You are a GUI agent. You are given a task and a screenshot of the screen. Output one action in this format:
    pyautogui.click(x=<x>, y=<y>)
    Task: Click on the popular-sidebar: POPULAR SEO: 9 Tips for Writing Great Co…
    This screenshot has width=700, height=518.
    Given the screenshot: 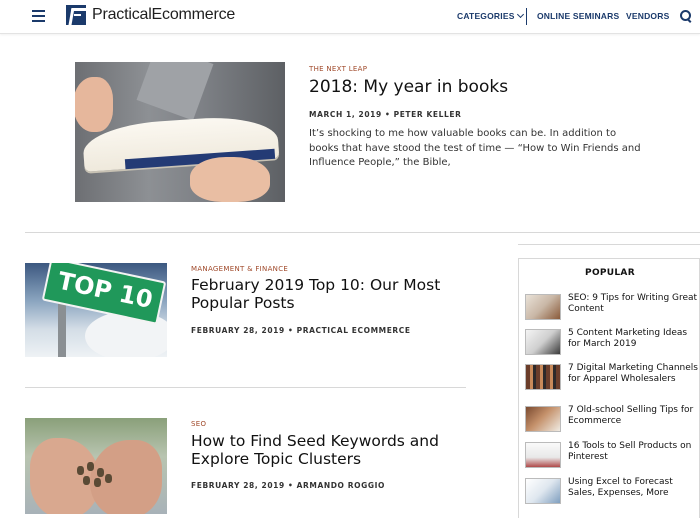 What is the action you would take?
    pyautogui.click(x=609, y=388)
    